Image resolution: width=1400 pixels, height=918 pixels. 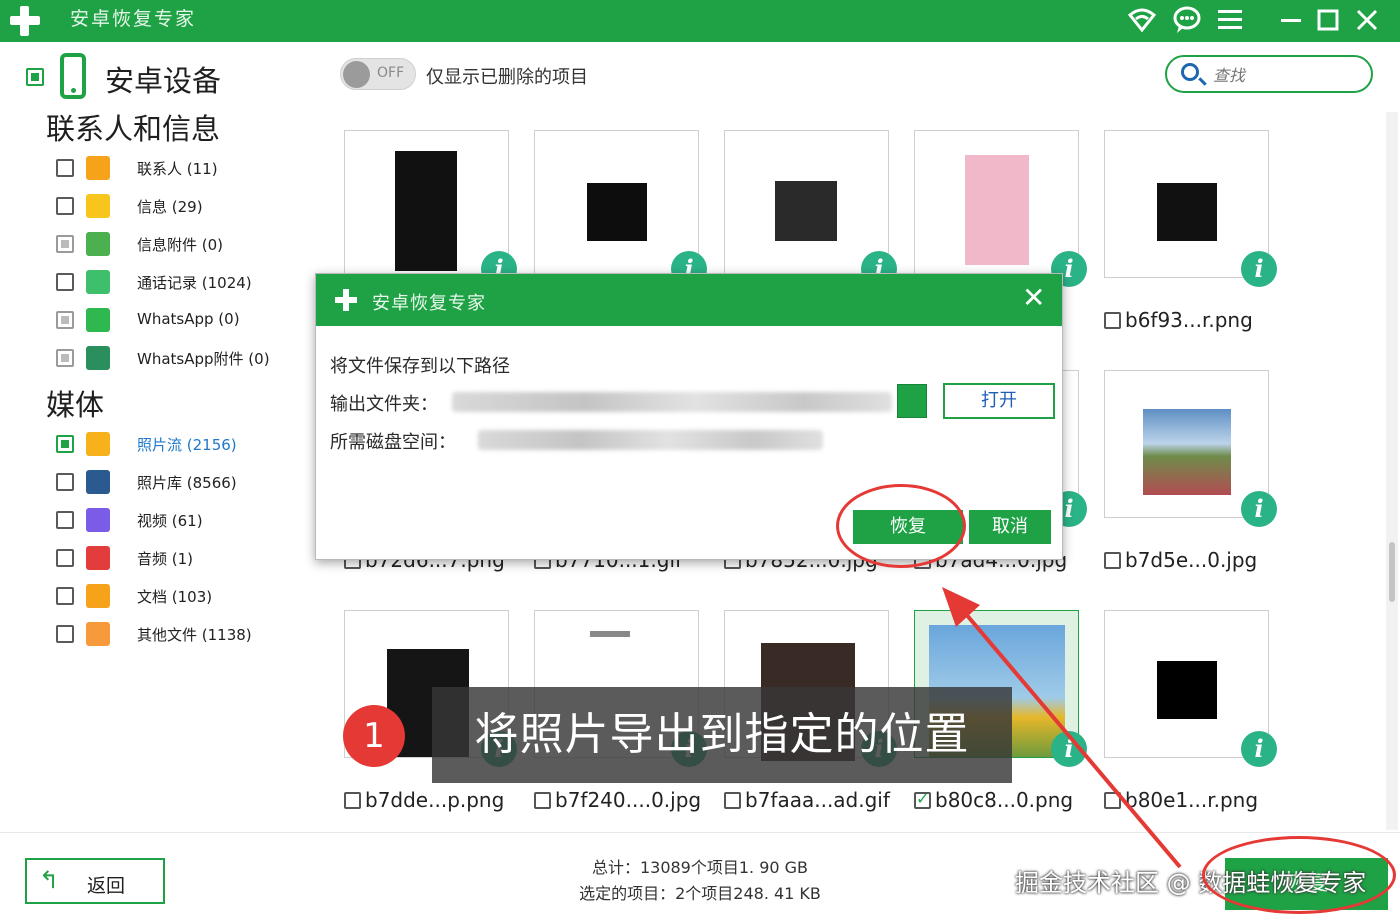 I want to click on file-name-row: b7dde...p.png, so click(x=424, y=801).